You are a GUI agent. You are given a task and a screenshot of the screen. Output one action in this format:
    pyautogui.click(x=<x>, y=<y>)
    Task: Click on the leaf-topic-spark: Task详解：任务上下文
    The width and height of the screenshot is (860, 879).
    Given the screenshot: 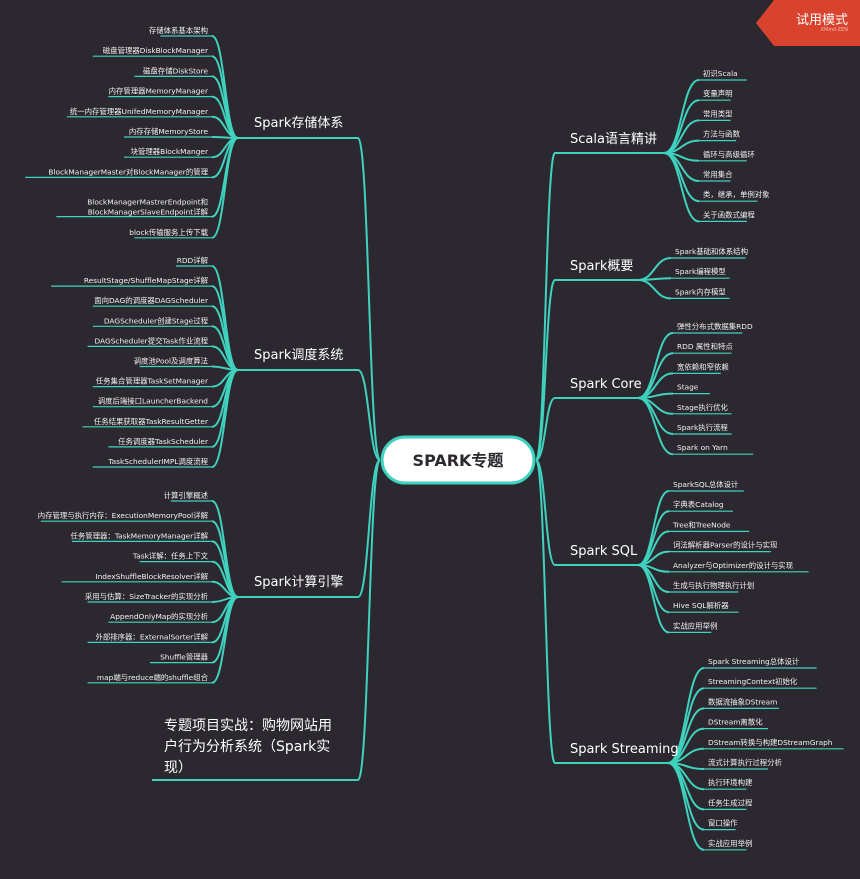 What is the action you would take?
    pyautogui.click(x=170, y=556)
    